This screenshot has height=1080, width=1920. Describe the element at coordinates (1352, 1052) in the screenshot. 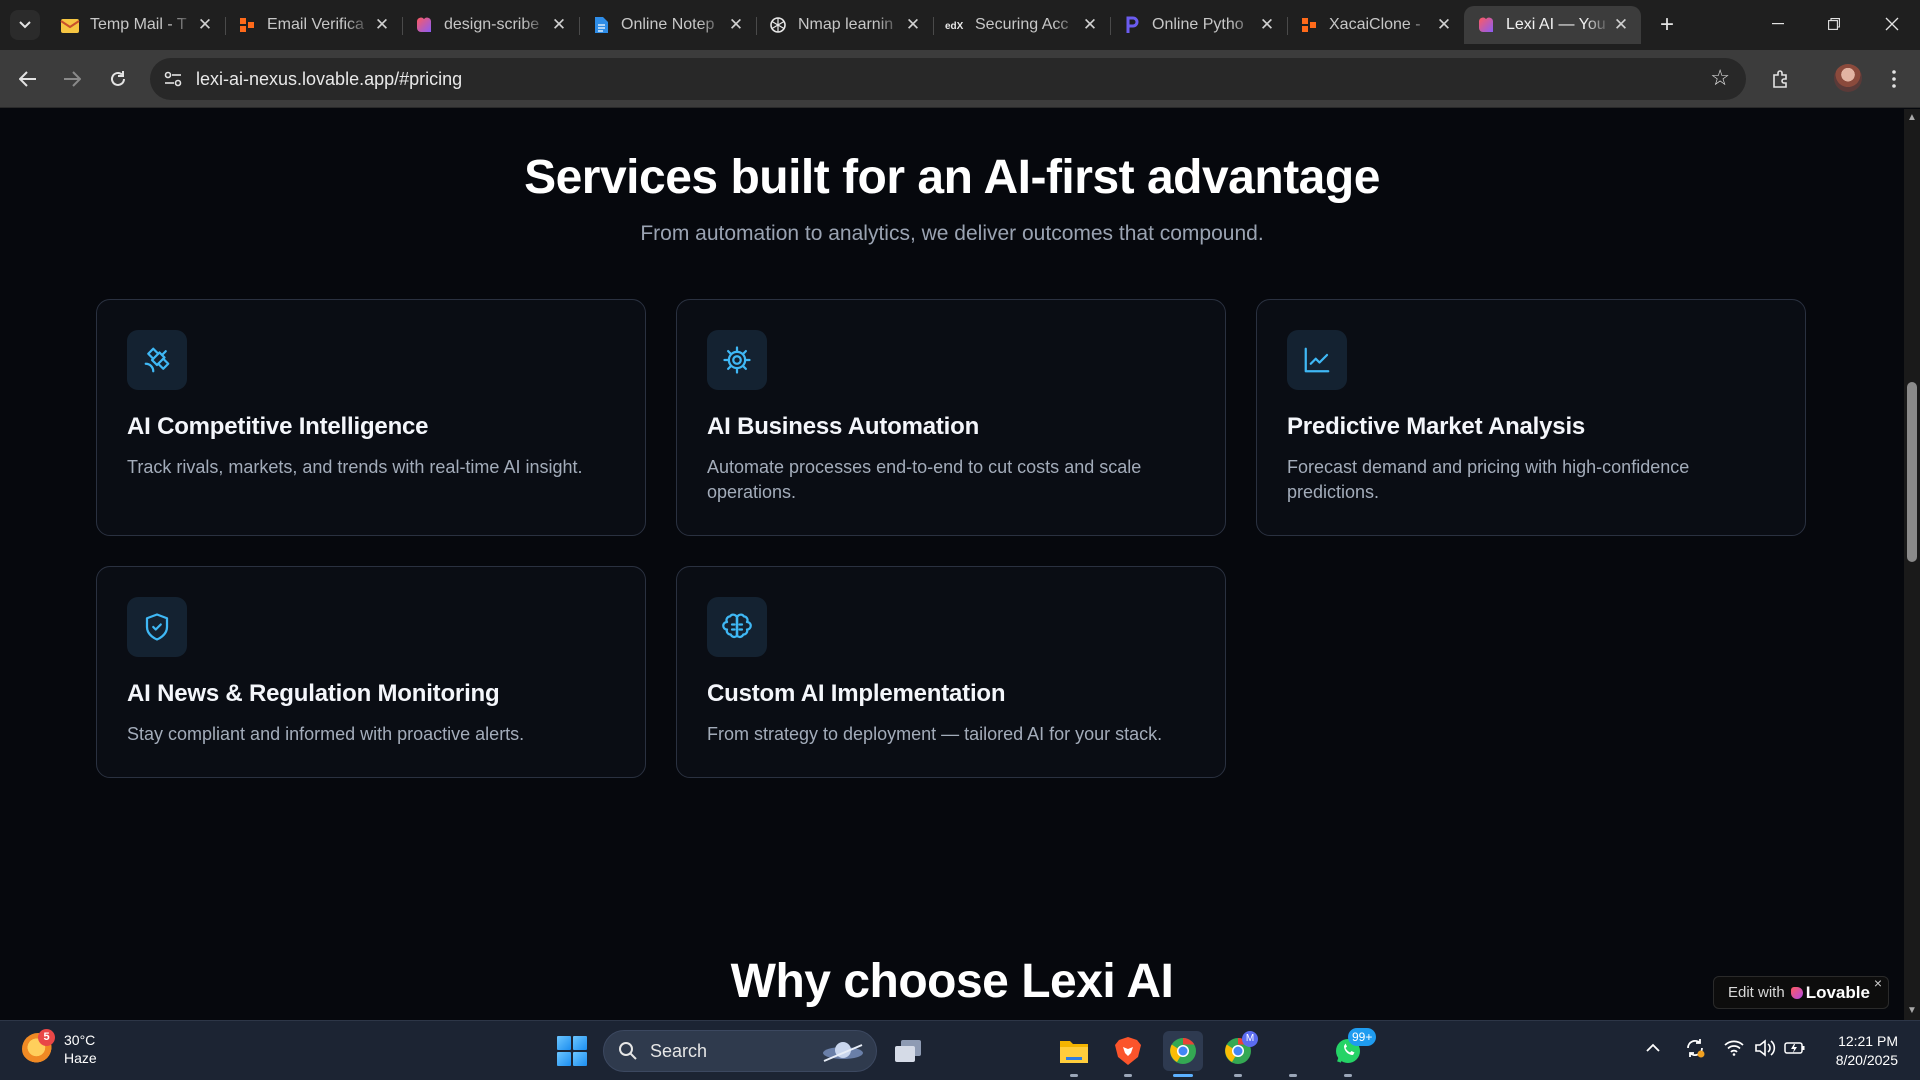

I see `whatsapp-icon: 99+` at that location.